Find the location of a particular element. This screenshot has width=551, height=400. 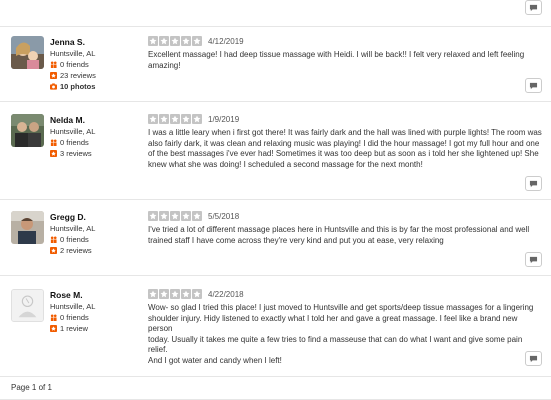

reviews-count: 3 reviews is located at coordinates (72, 153).